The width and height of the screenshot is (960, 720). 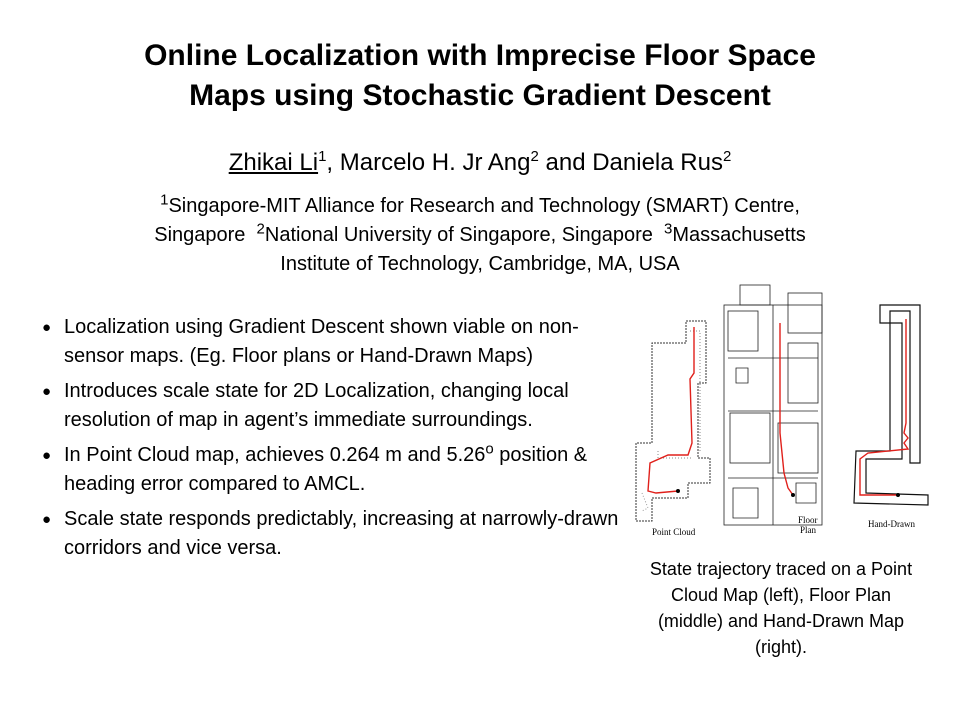 I want to click on trajectory-maps-figure: Point Cloud Floor Plan Hand-Drawn, so click(x=782, y=410).